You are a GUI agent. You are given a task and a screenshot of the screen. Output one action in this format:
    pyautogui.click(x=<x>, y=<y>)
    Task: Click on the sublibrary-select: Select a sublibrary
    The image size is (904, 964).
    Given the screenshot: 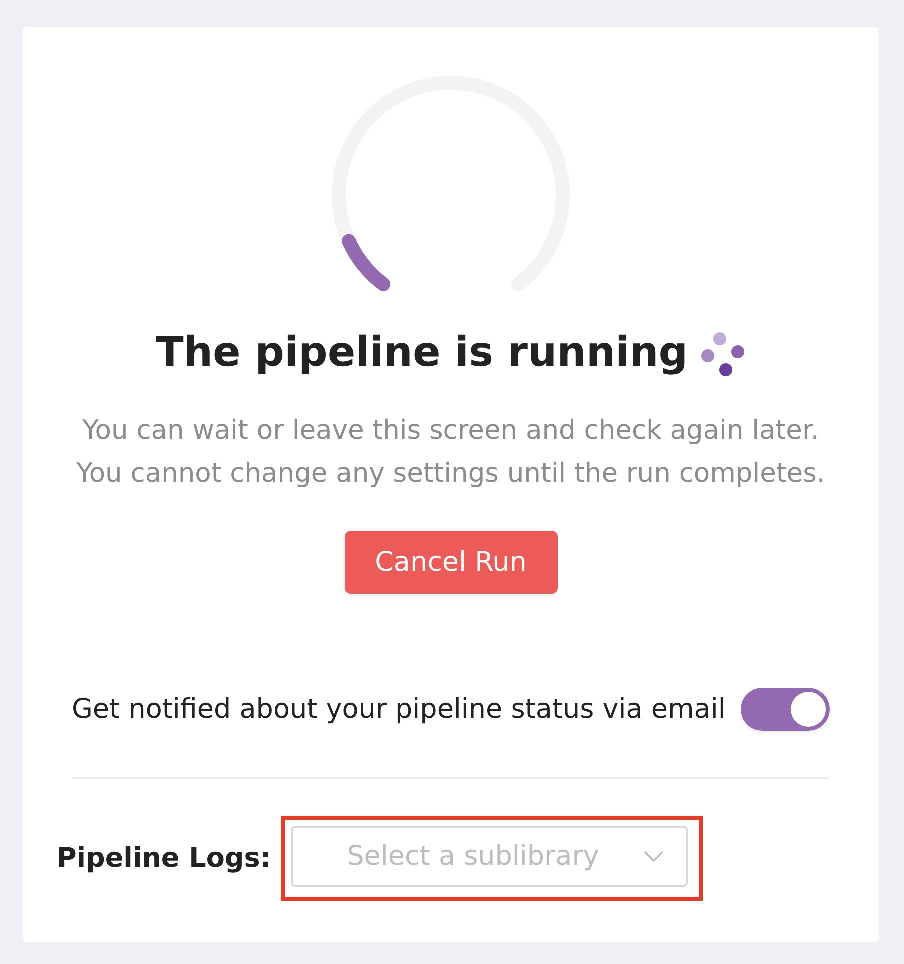 What is the action you would take?
    pyautogui.click(x=489, y=856)
    